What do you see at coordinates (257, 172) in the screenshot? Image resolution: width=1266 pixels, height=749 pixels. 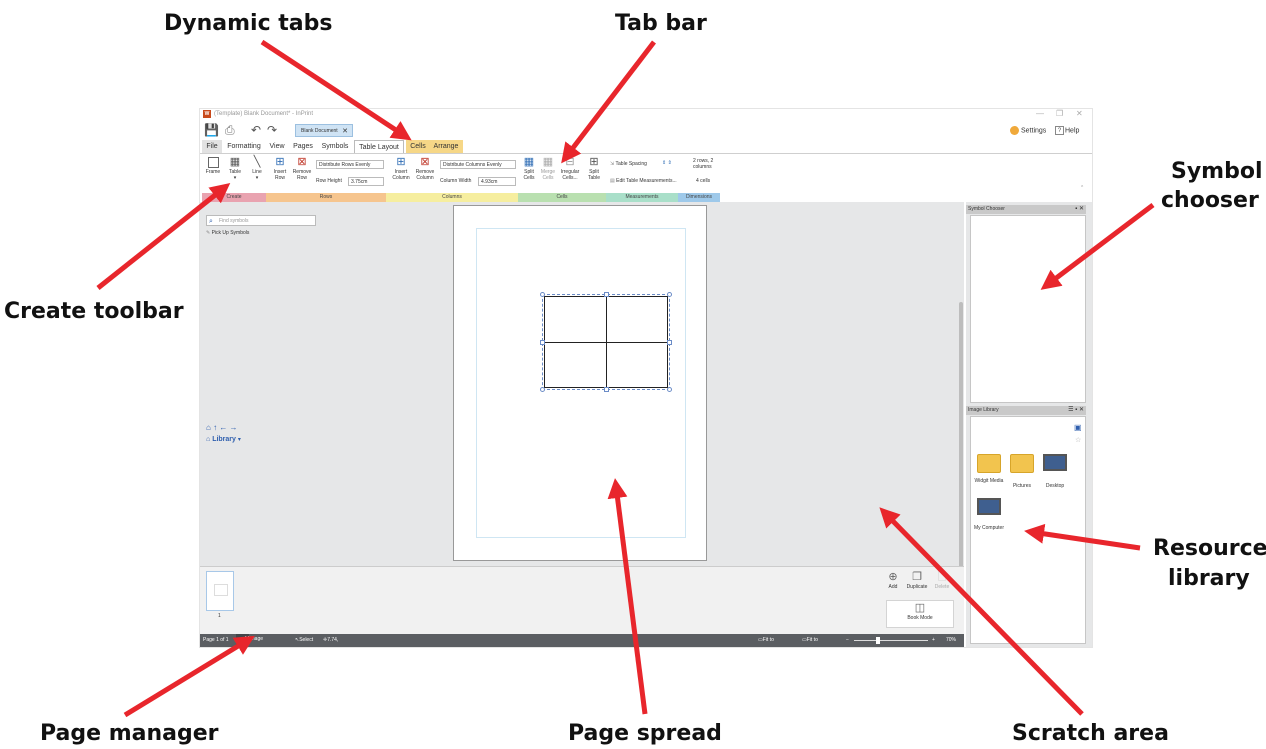 I see `line-label: Line` at bounding box center [257, 172].